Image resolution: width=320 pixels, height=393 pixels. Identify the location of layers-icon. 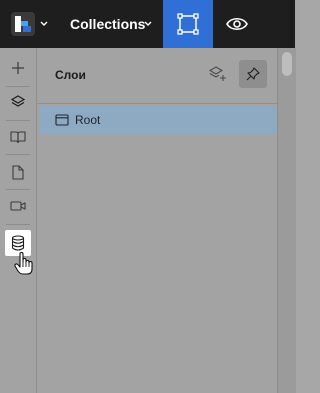
(18, 101).